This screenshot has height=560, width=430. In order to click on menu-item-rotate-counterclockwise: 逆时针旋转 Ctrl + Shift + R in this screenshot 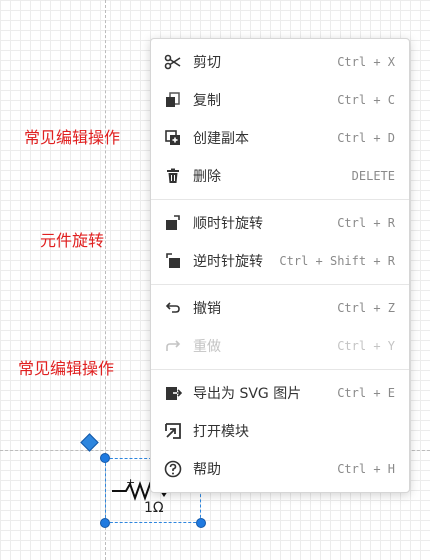, I will do `click(280, 261)`.